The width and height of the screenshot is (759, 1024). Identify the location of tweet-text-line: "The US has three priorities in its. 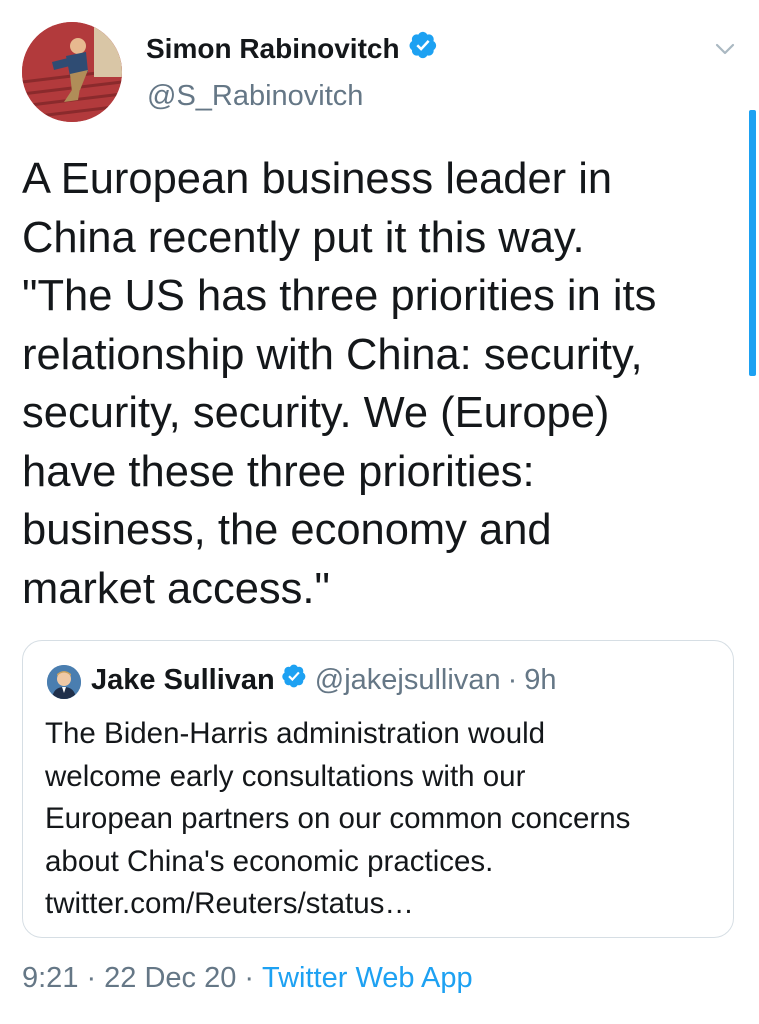
(339, 296).